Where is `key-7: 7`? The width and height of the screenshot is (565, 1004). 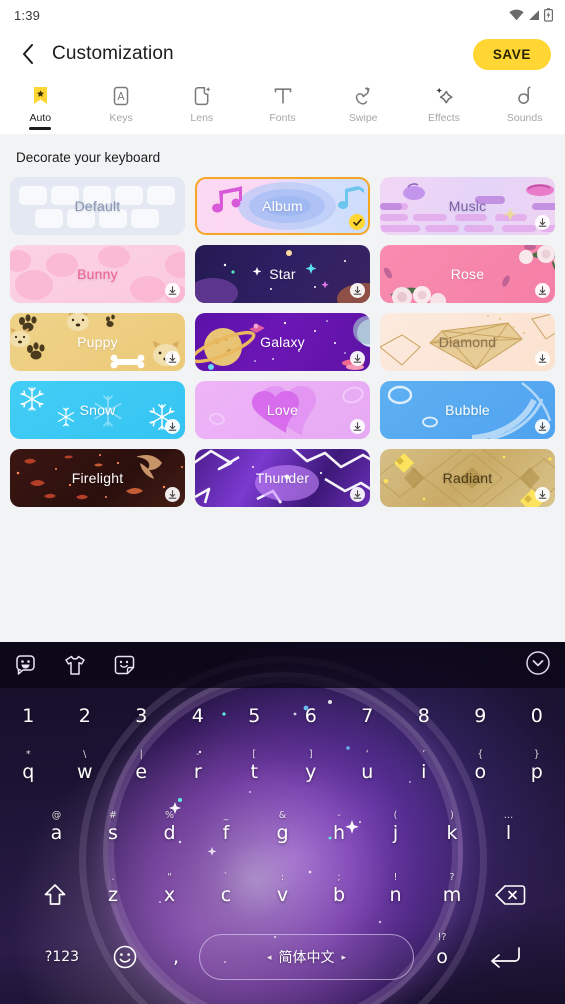 key-7: 7 is located at coordinates (367, 716).